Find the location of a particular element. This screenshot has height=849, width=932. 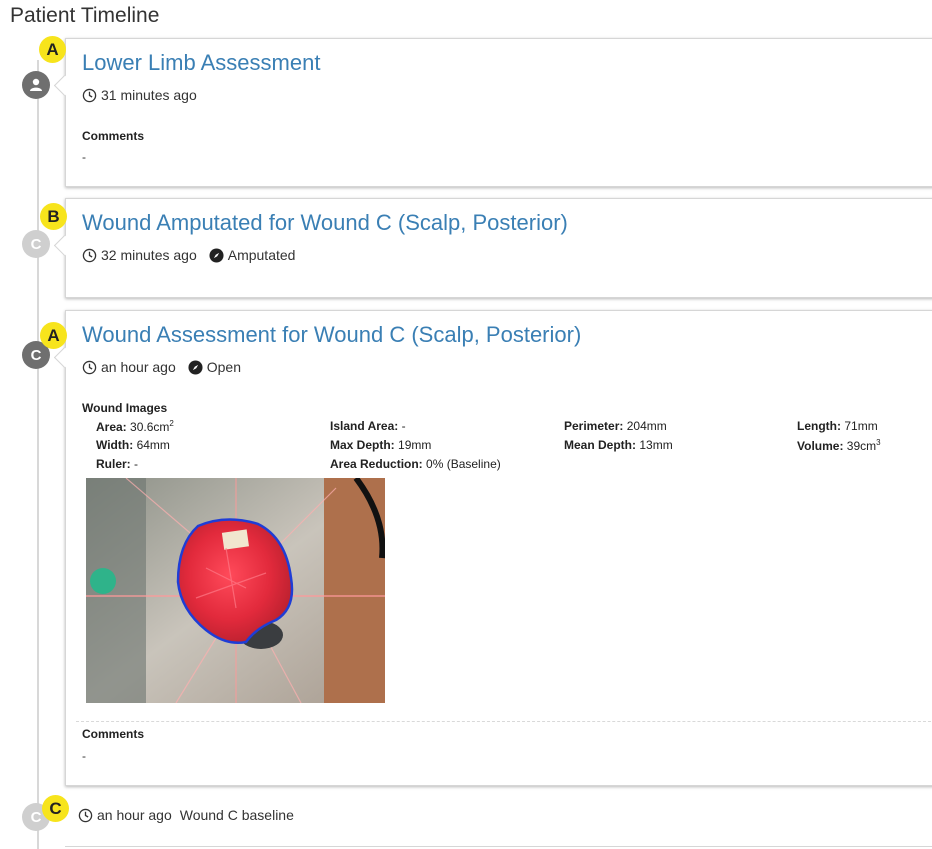

entry-meta: 31 minutes ago is located at coordinates (139, 95).